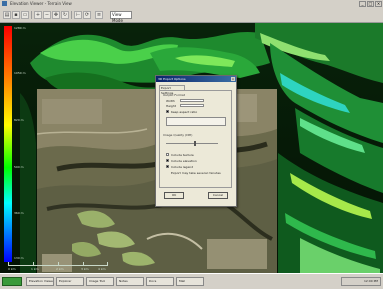 The width and height of the screenshot is (383, 289). Describe the element at coordinates (171, 106) in the screenshot. I see `height-label: Height` at that location.